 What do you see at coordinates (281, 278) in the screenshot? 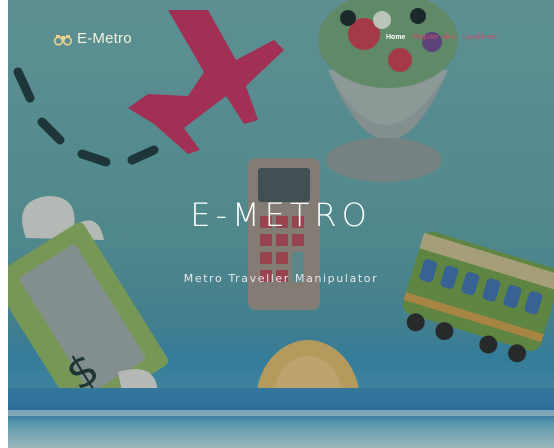
I see `hero-subtitle: Metro Traveller Manipulator` at bounding box center [281, 278].